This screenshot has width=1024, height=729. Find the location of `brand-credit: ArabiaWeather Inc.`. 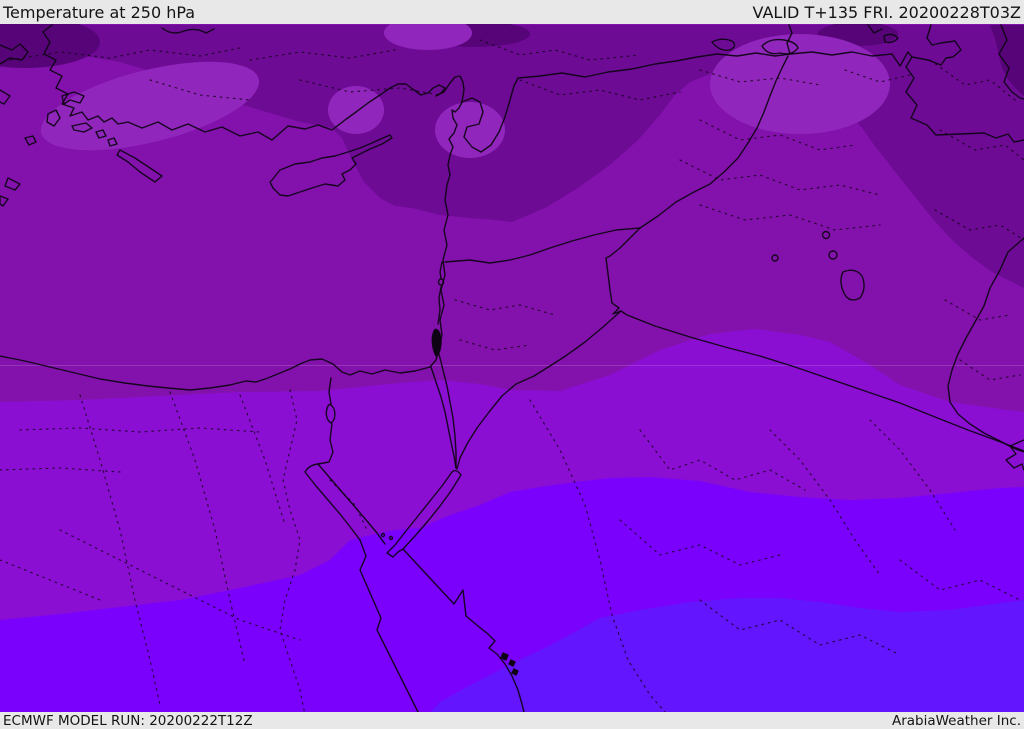

brand-credit: ArabiaWeather Inc. is located at coordinates (956, 720).